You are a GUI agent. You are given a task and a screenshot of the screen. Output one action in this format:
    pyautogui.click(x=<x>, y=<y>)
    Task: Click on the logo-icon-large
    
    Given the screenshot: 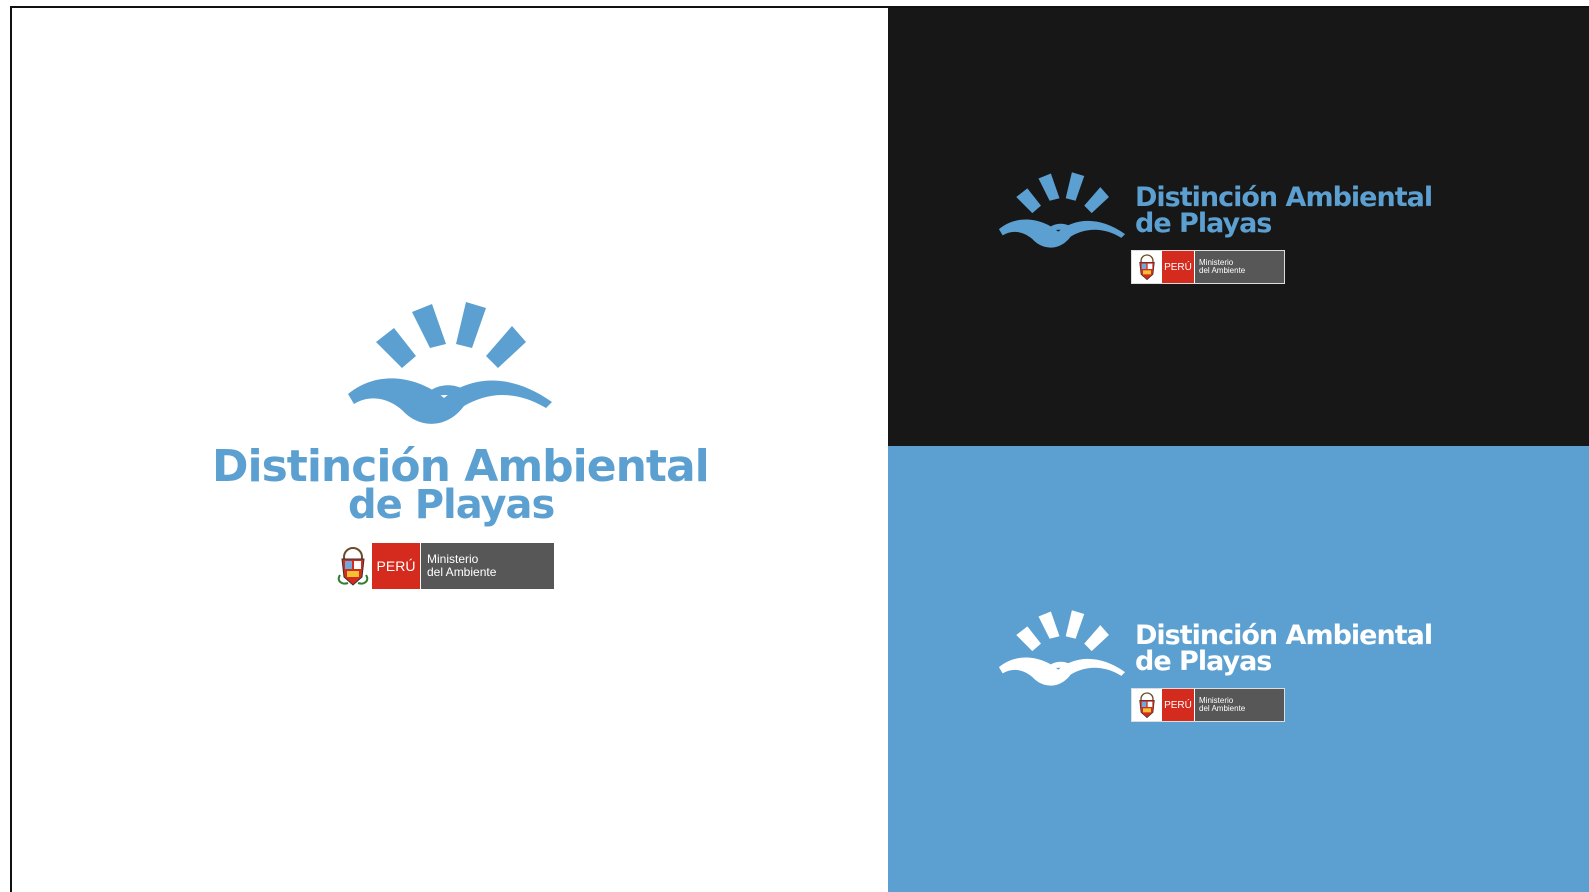 What is the action you would take?
    pyautogui.click(x=450, y=363)
    